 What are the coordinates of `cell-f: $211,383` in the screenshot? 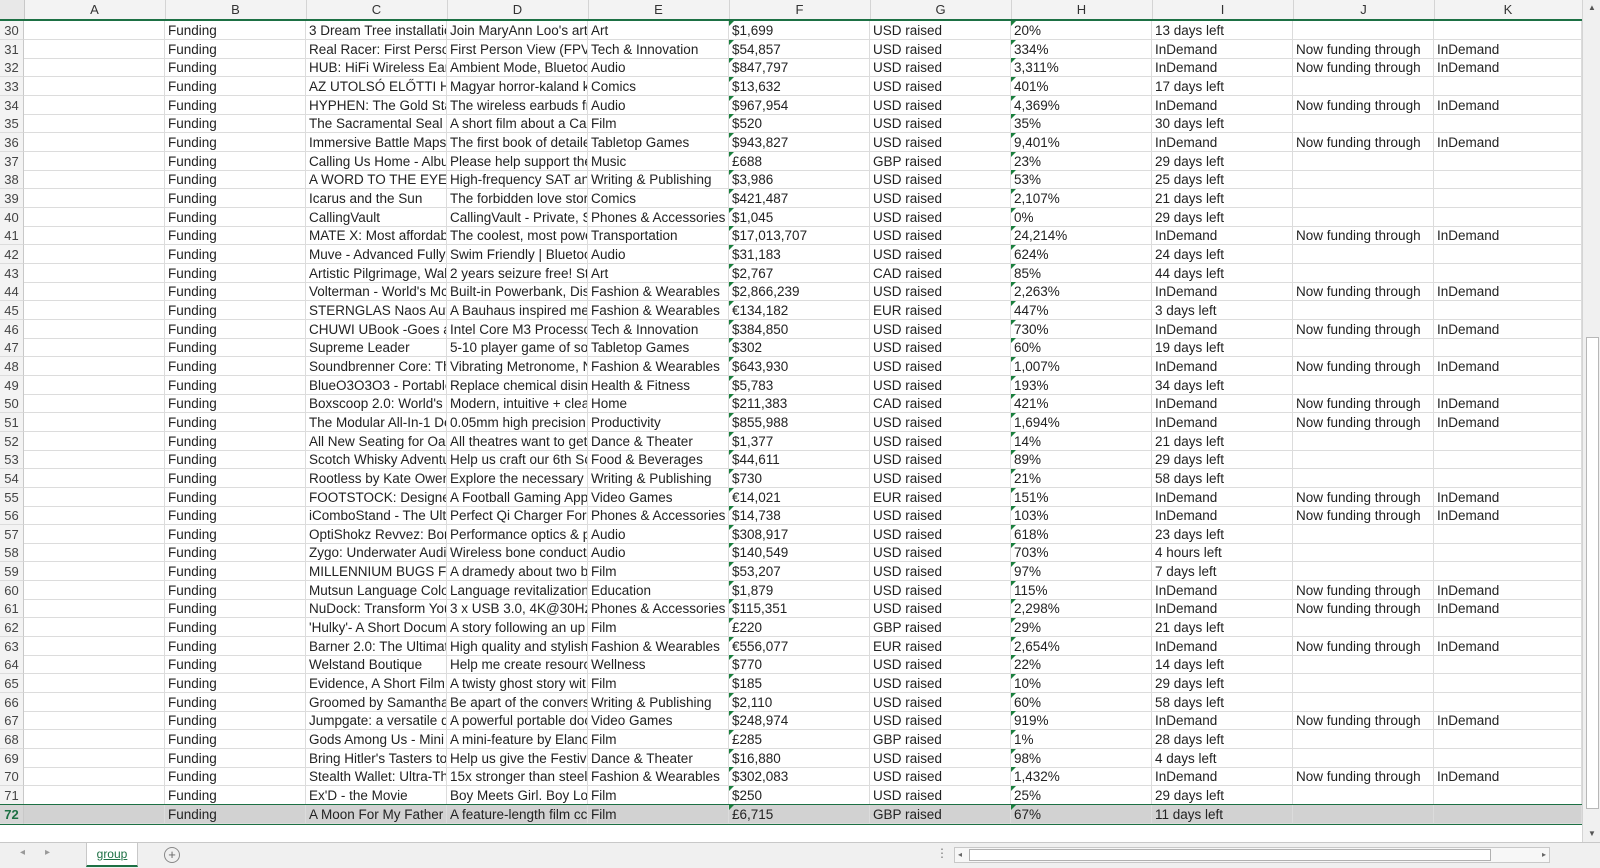 It's located at (799, 404).